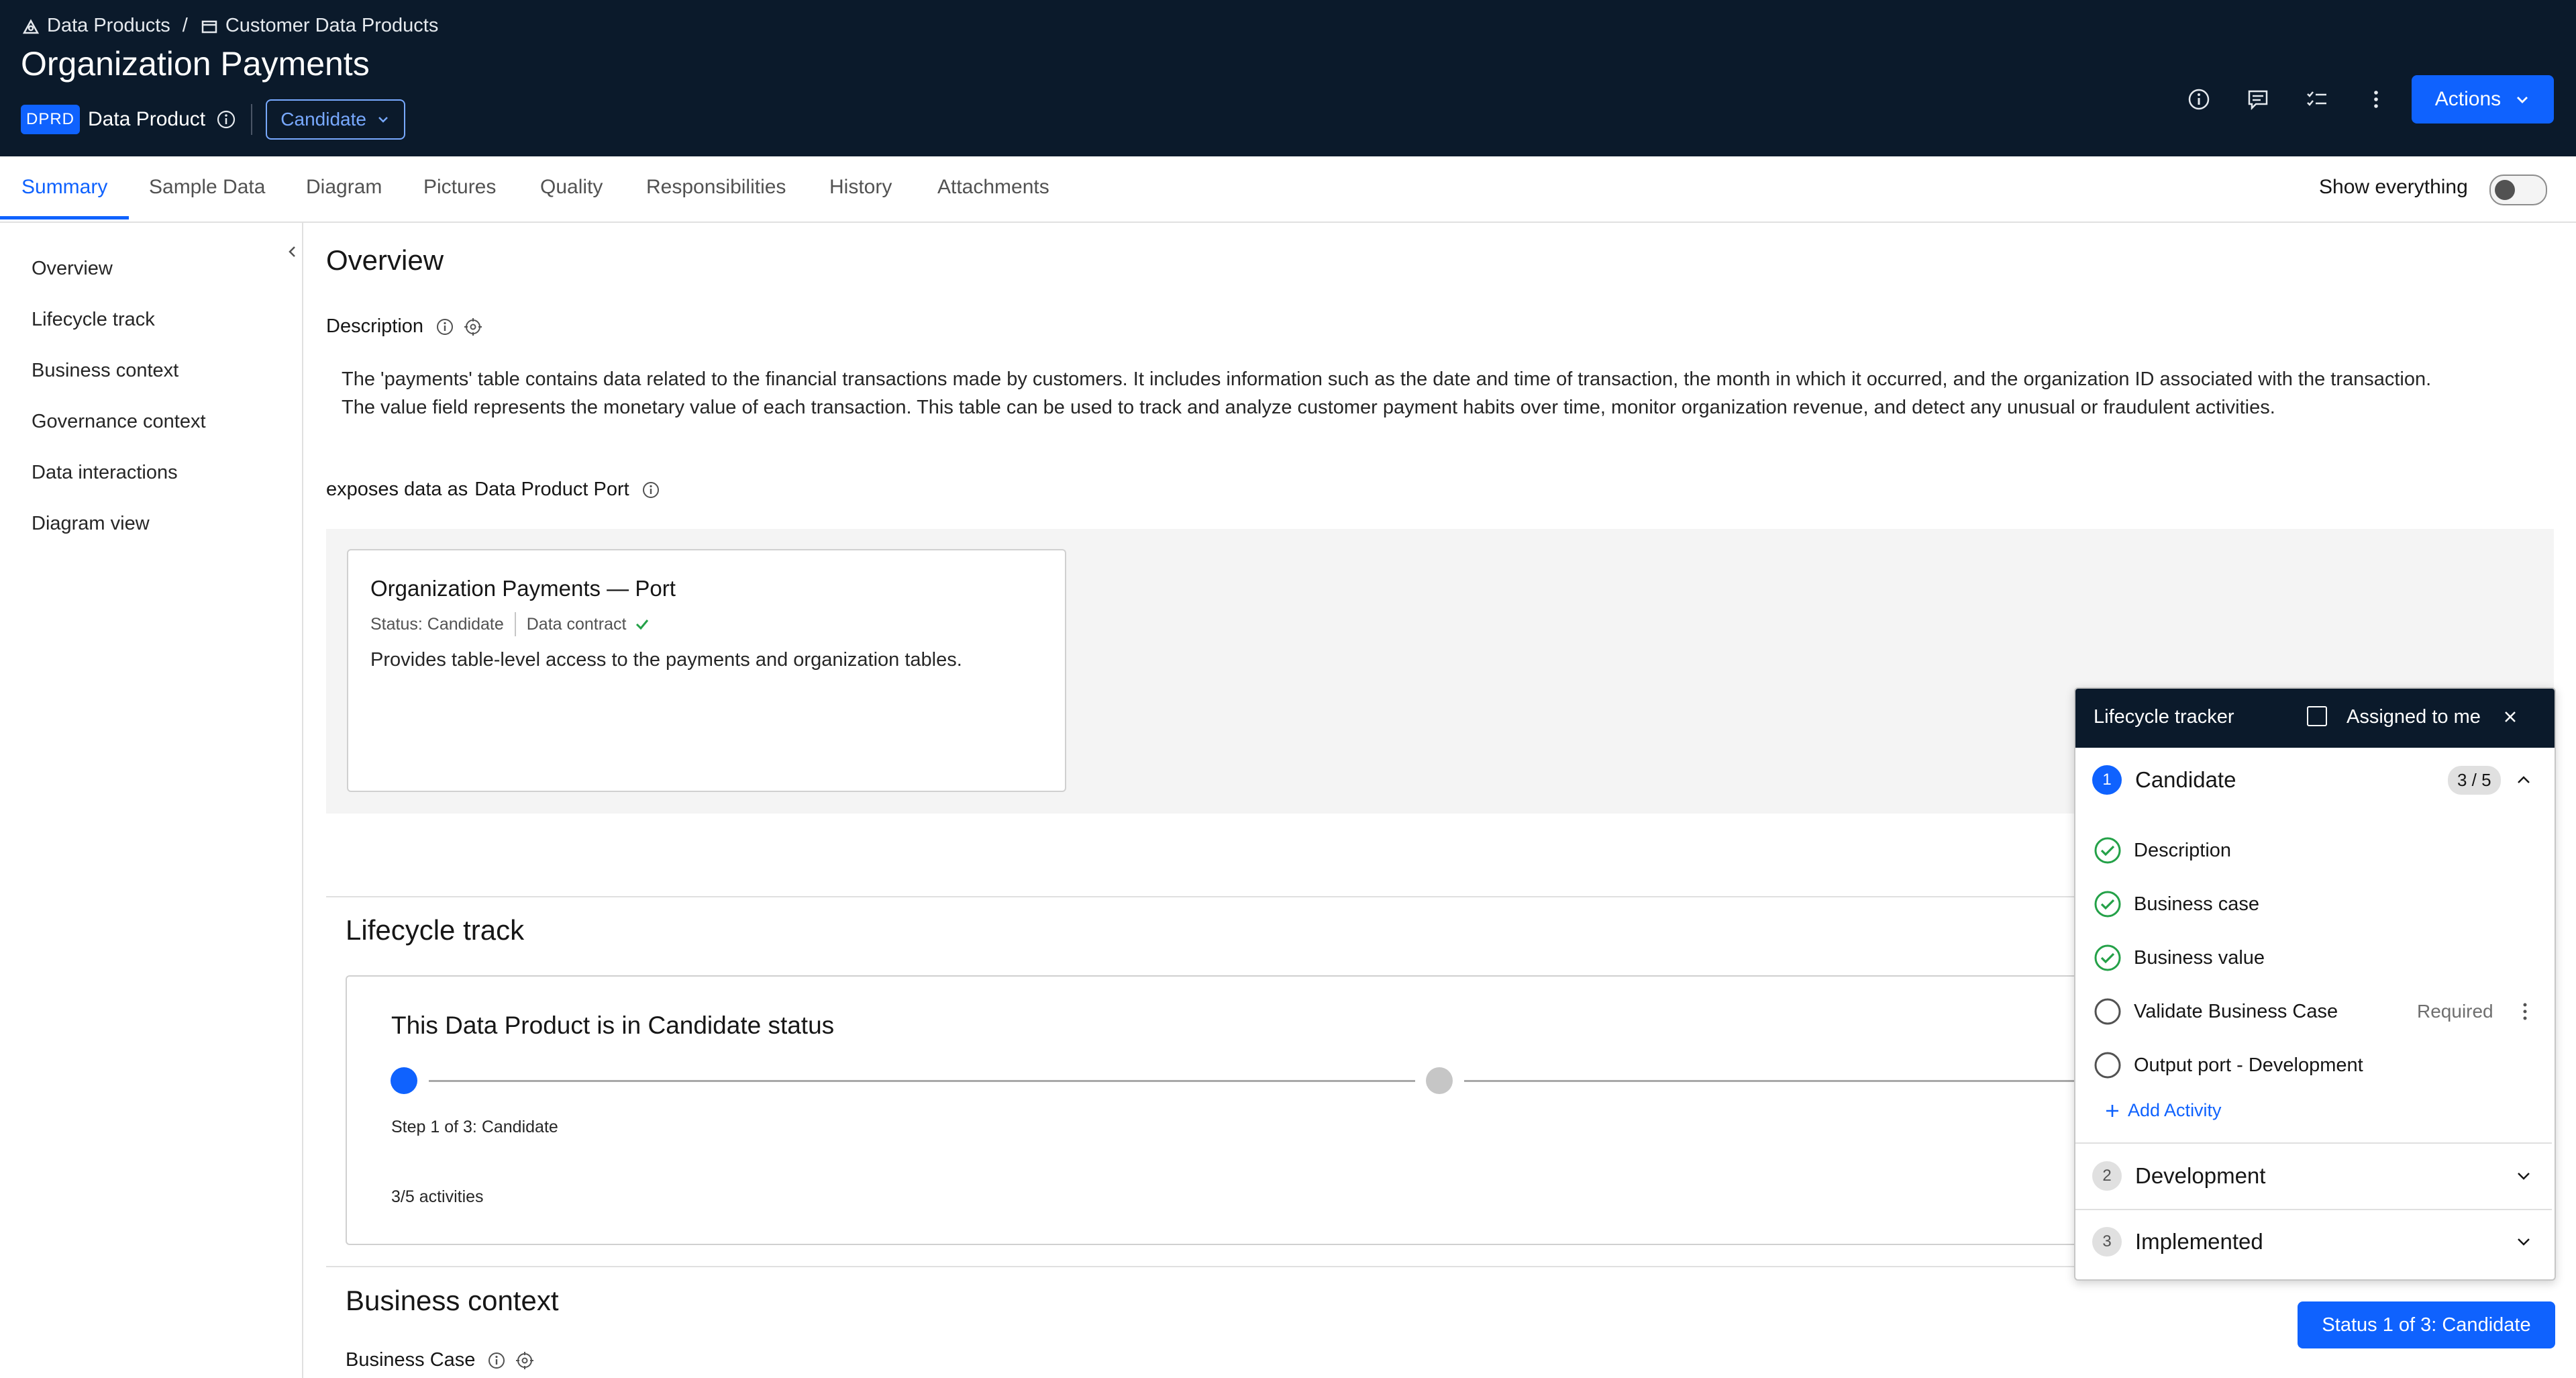 Image resolution: width=2576 pixels, height=1378 pixels. Describe the element at coordinates (195, 64) in the screenshot. I see `page-title: Organization Payments` at that location.